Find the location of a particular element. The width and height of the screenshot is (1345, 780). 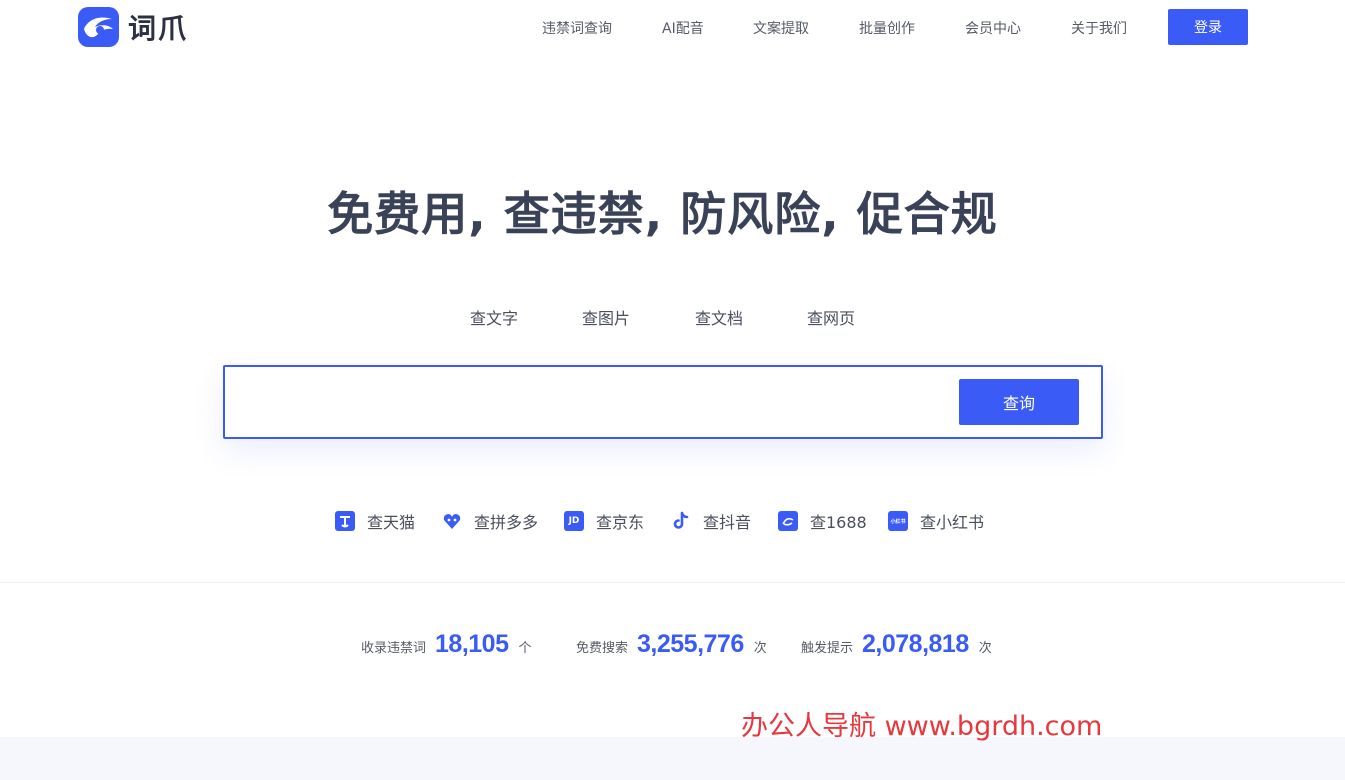

tab-image: 查图片 is located at coordinates (606, 317).